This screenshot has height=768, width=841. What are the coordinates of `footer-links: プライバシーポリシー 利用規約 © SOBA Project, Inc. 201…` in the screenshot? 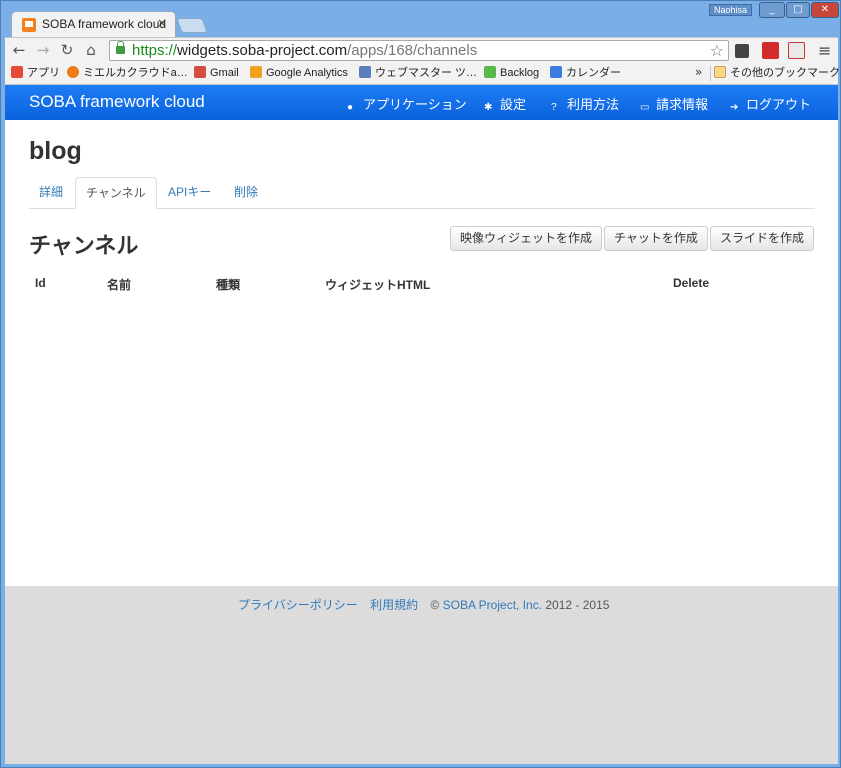 It's located at (423, 604).